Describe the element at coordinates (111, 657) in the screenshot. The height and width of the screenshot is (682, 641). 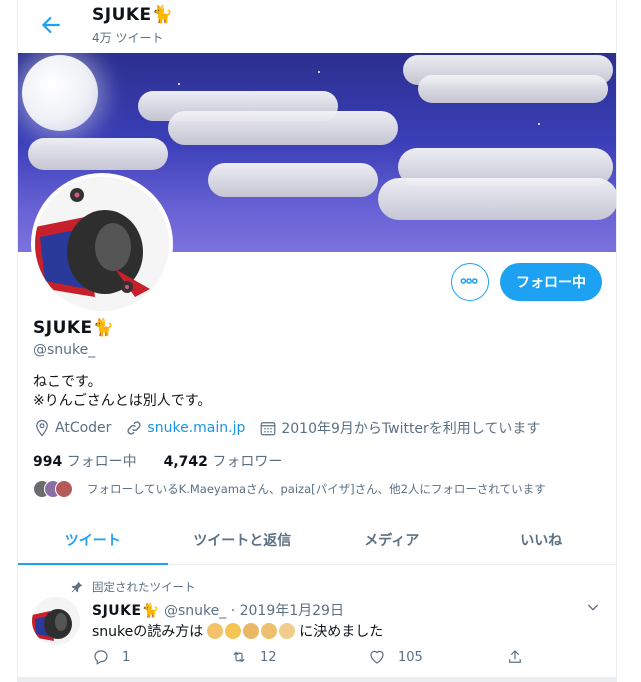
I see `reply-button: 1` at that location.